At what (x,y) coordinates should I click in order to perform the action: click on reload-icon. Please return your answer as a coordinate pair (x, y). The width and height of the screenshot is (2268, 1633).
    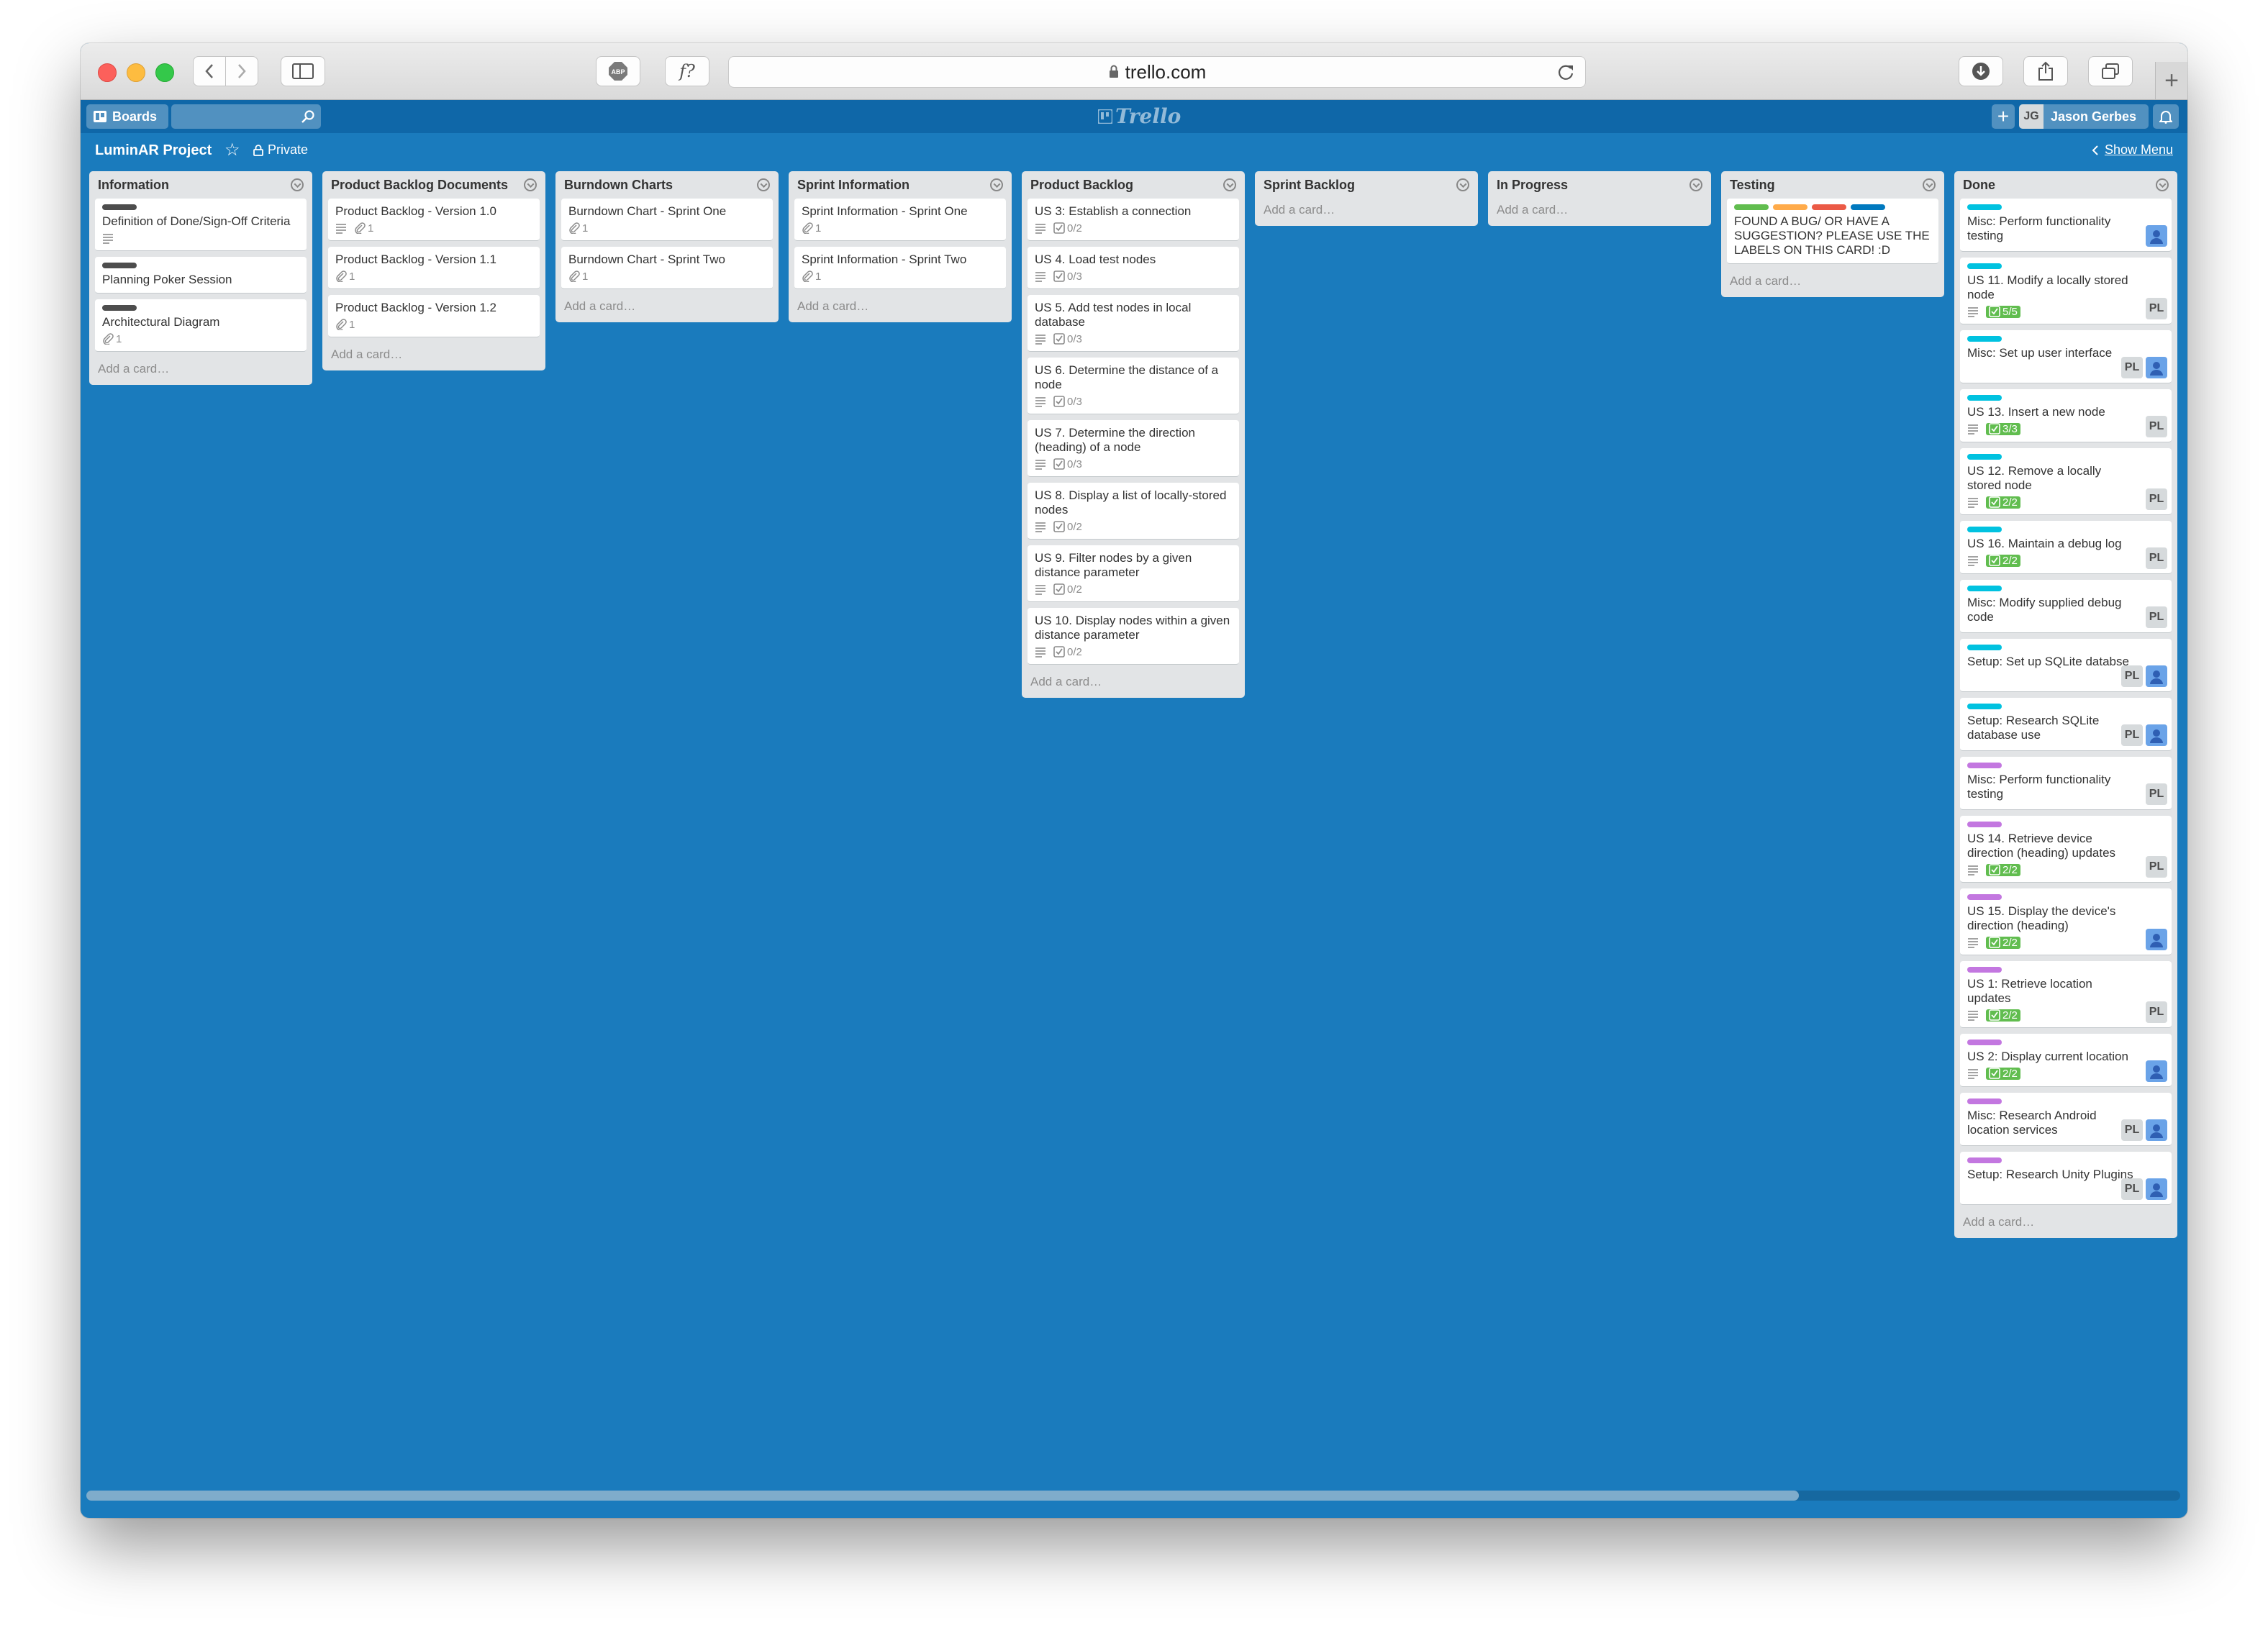
    Looking at the image, I should click on (1565, 72).